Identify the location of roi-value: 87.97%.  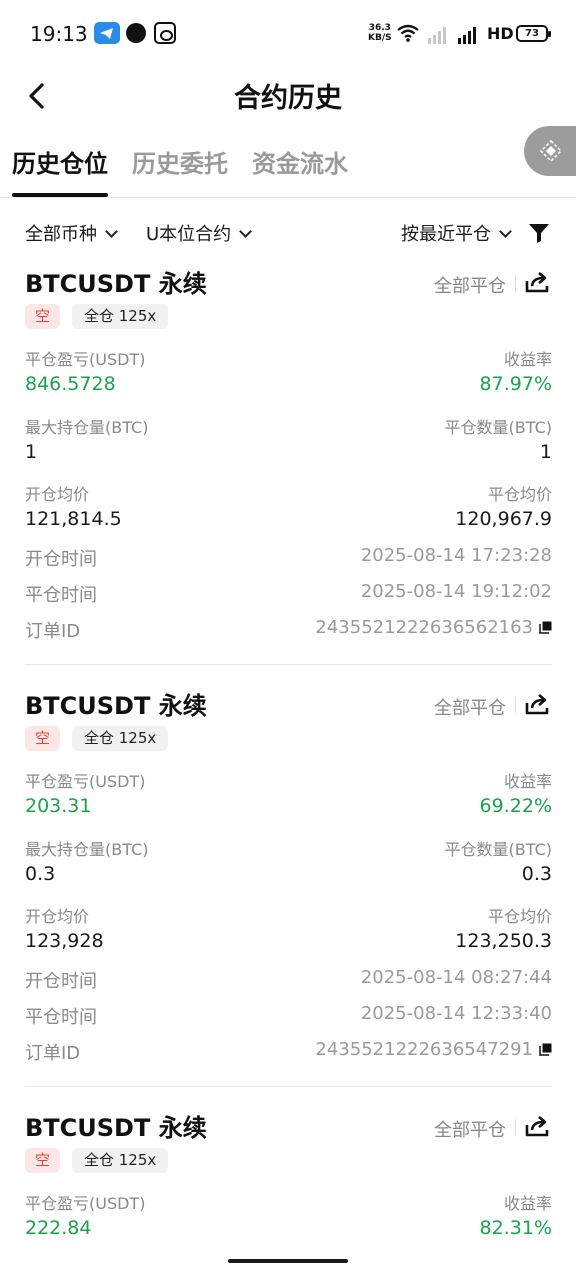
(515, 384).